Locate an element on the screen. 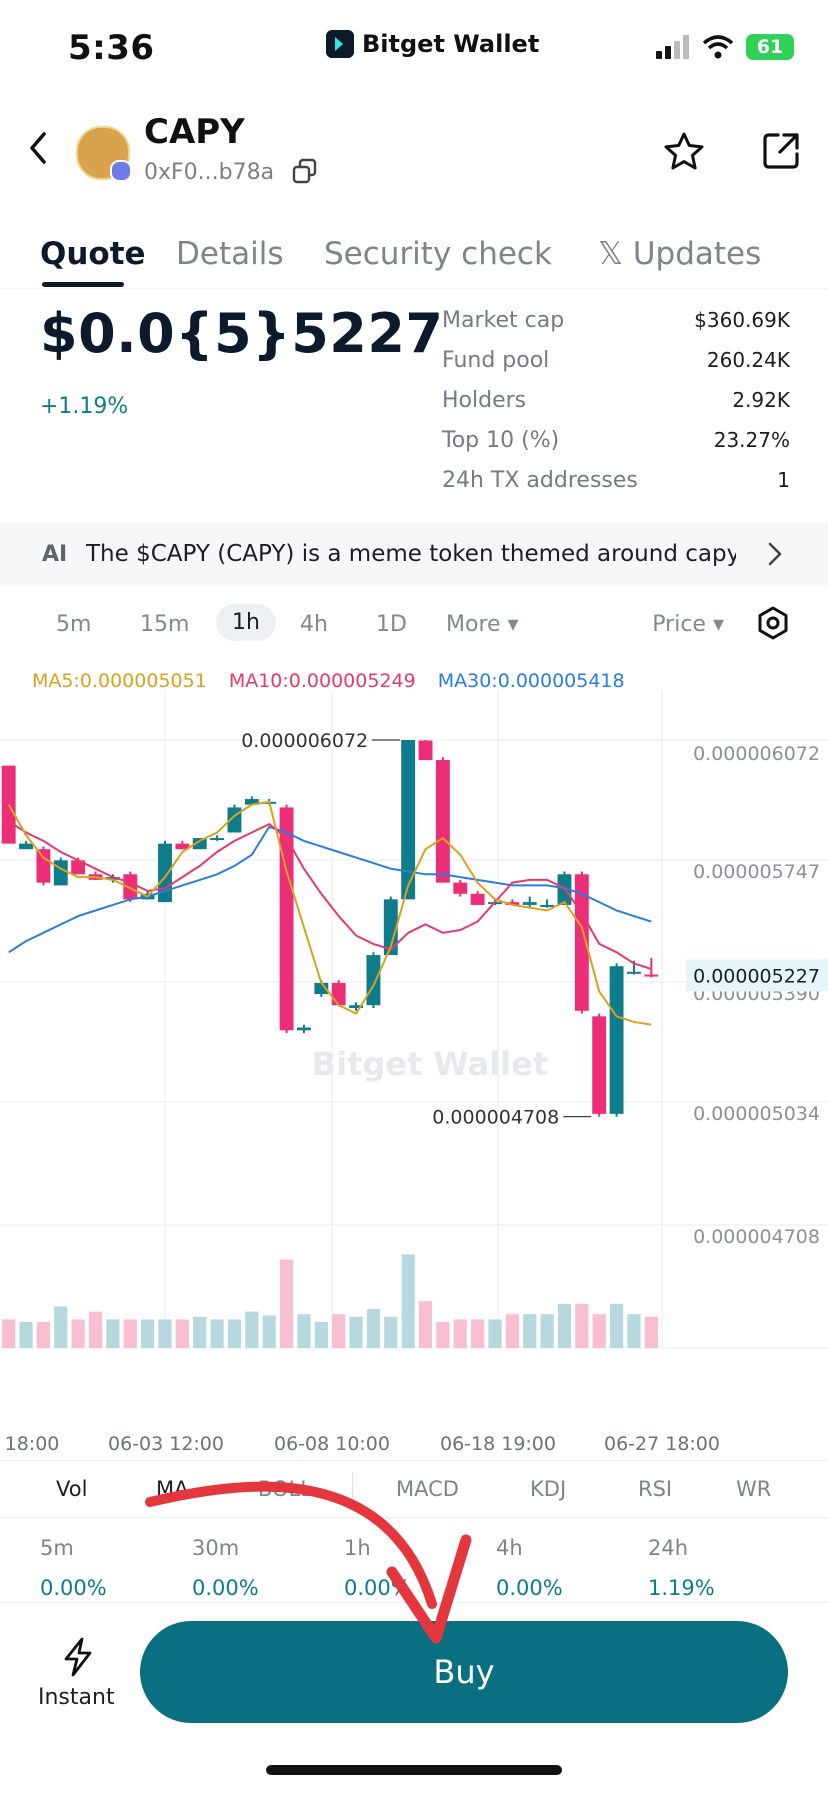  indicator-divider is located at coordinates (352, 1488).